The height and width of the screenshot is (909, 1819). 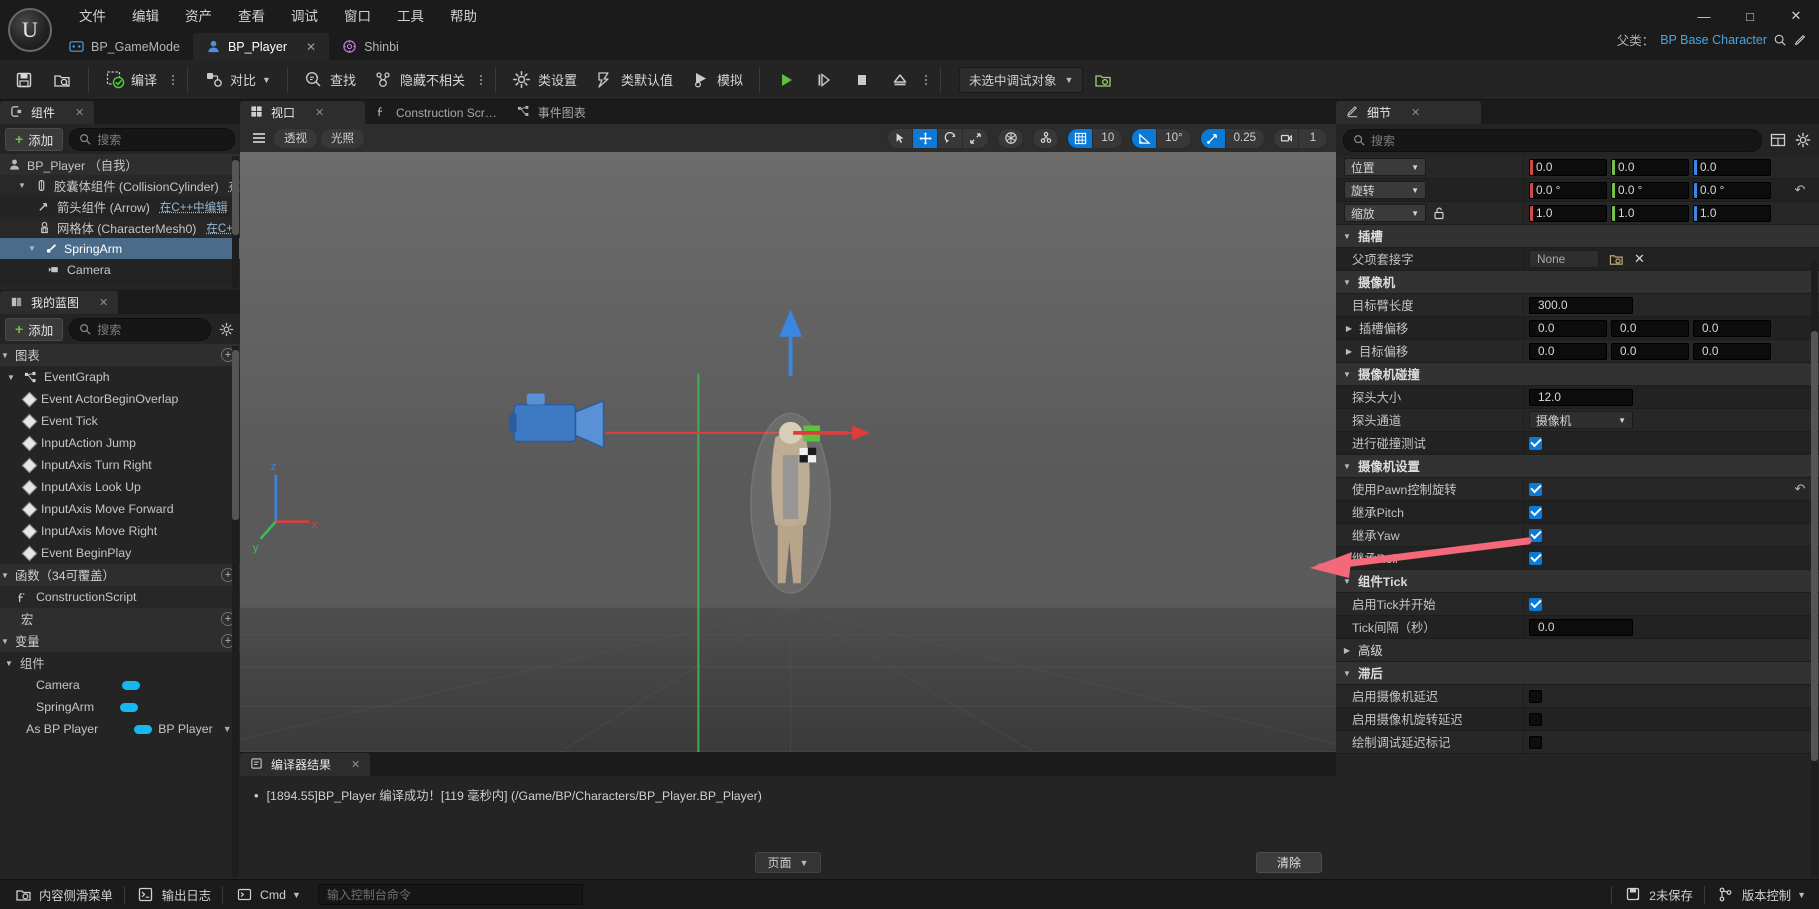 I want to click on play-button, so click(x=786, y=80).